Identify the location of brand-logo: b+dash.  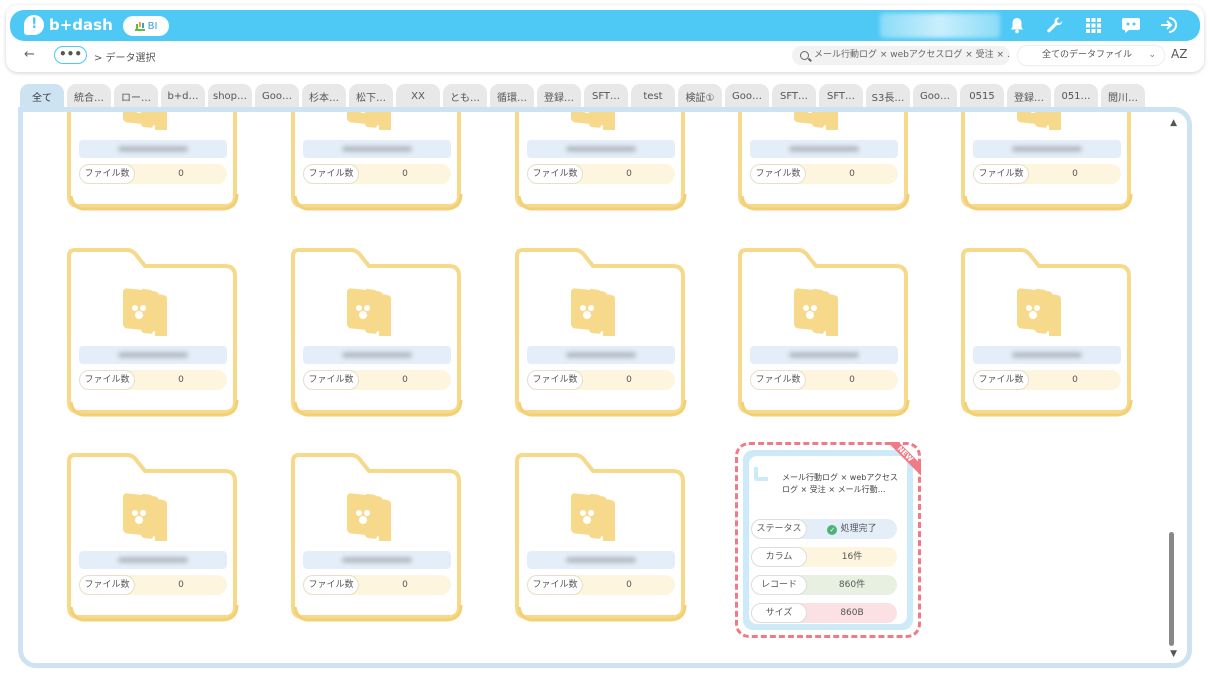
(68, 25).